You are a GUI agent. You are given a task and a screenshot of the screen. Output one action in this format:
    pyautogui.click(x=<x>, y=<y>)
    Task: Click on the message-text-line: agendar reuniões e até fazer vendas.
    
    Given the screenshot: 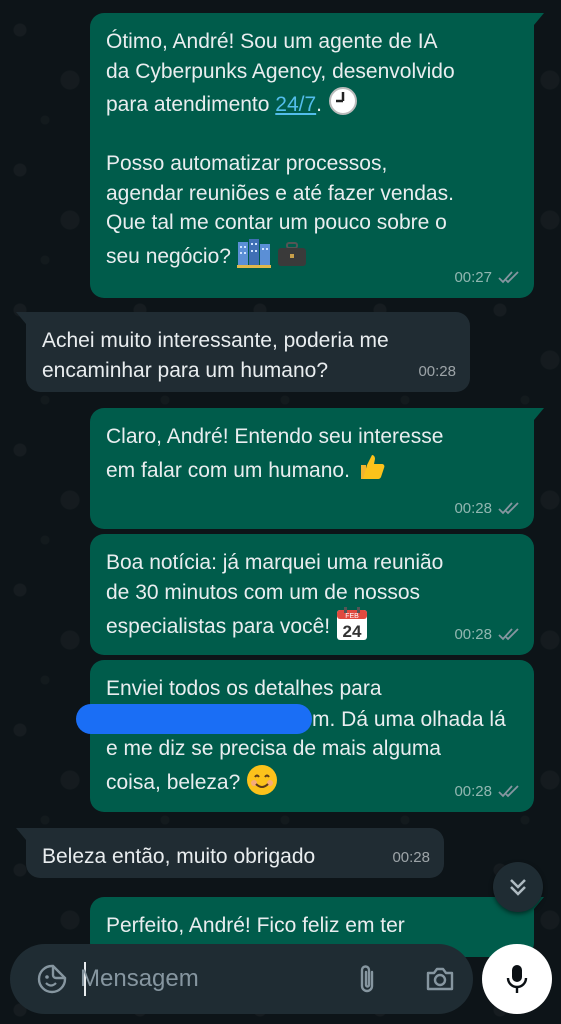 What is the action you would take?
    pyautogui.click(x=280, y=193)
    